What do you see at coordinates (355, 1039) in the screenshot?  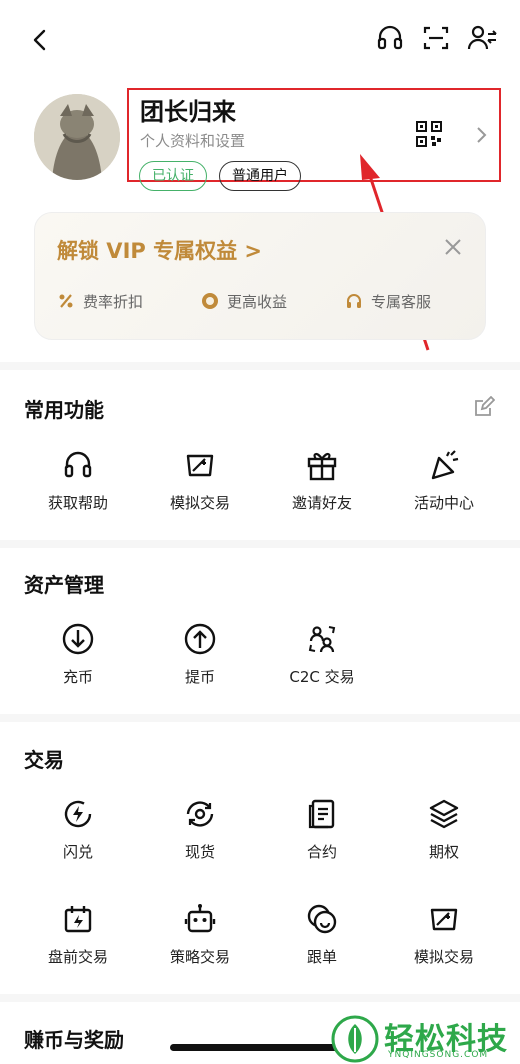 I see `watermark-logo-icon` at bounding box center [355, 1039].